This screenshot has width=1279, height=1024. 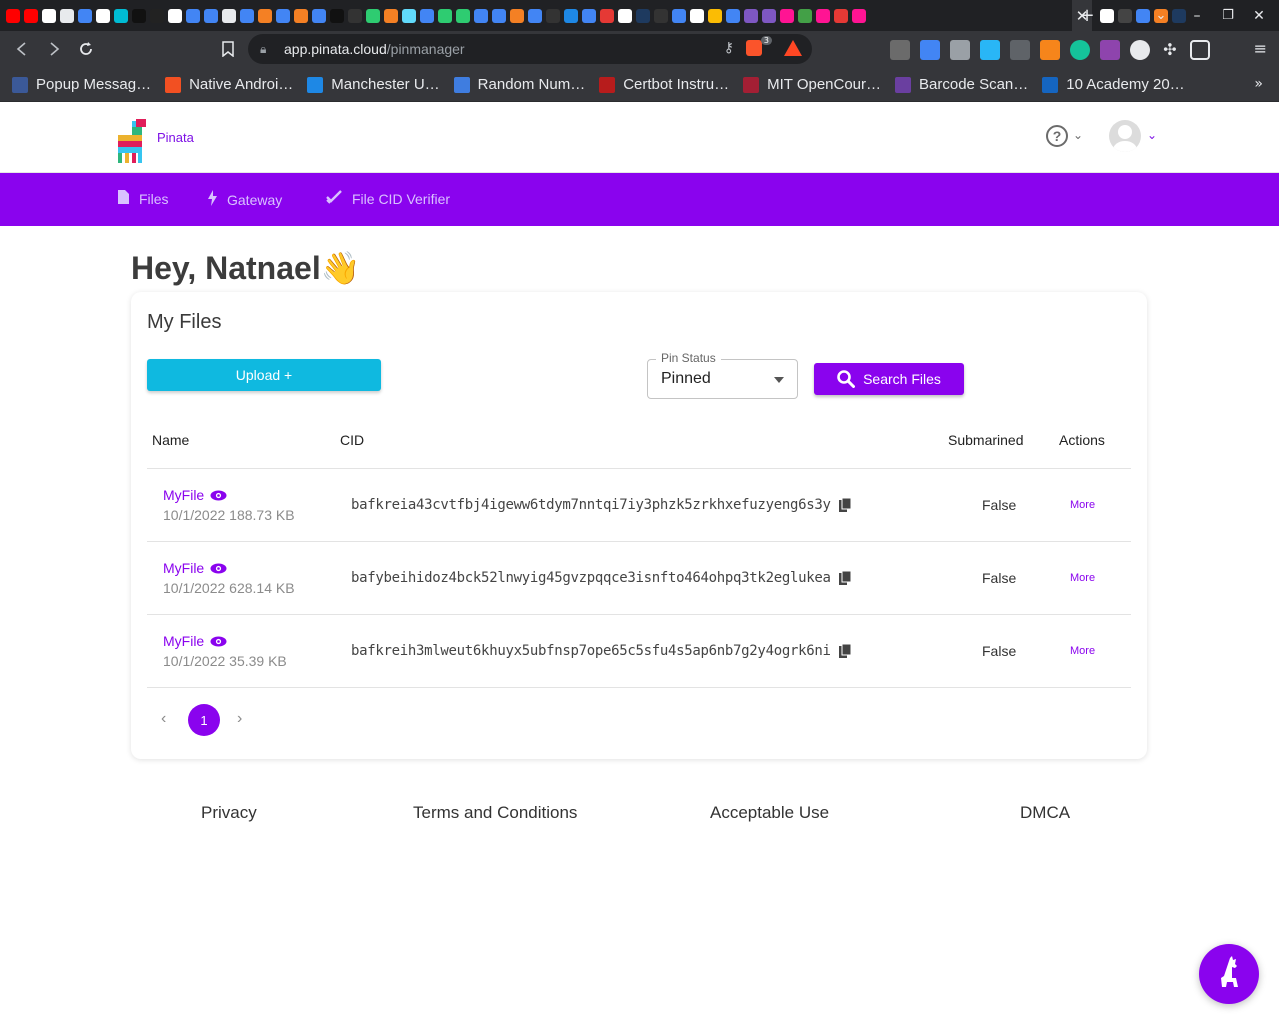 What do you see at coordinates (229, 813) in the screenshot?
I see `footer-link-privacy: Privacy` at bounding box center [229, 813].